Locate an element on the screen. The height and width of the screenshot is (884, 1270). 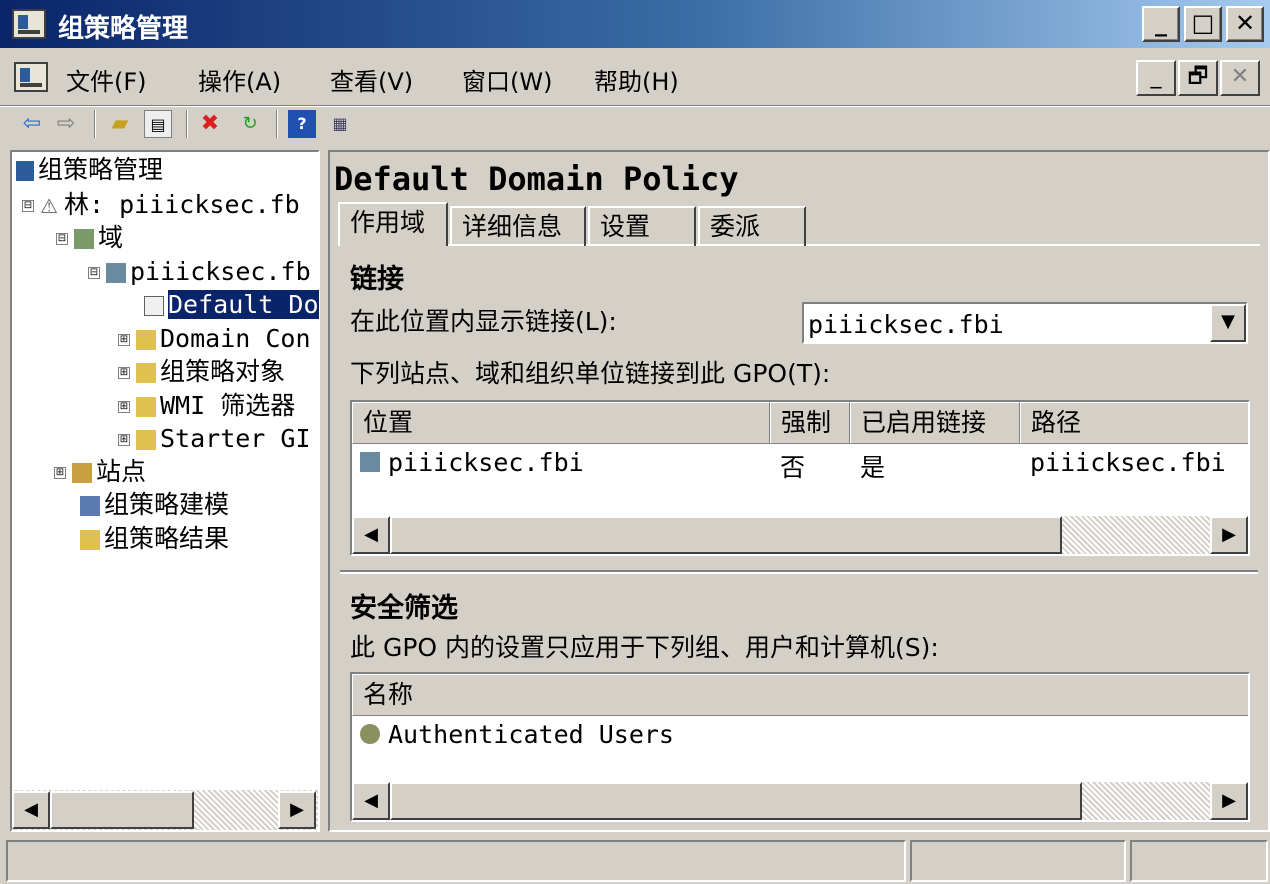
tree-node-label: 组策略对象 is located at coordinates (223, 371).